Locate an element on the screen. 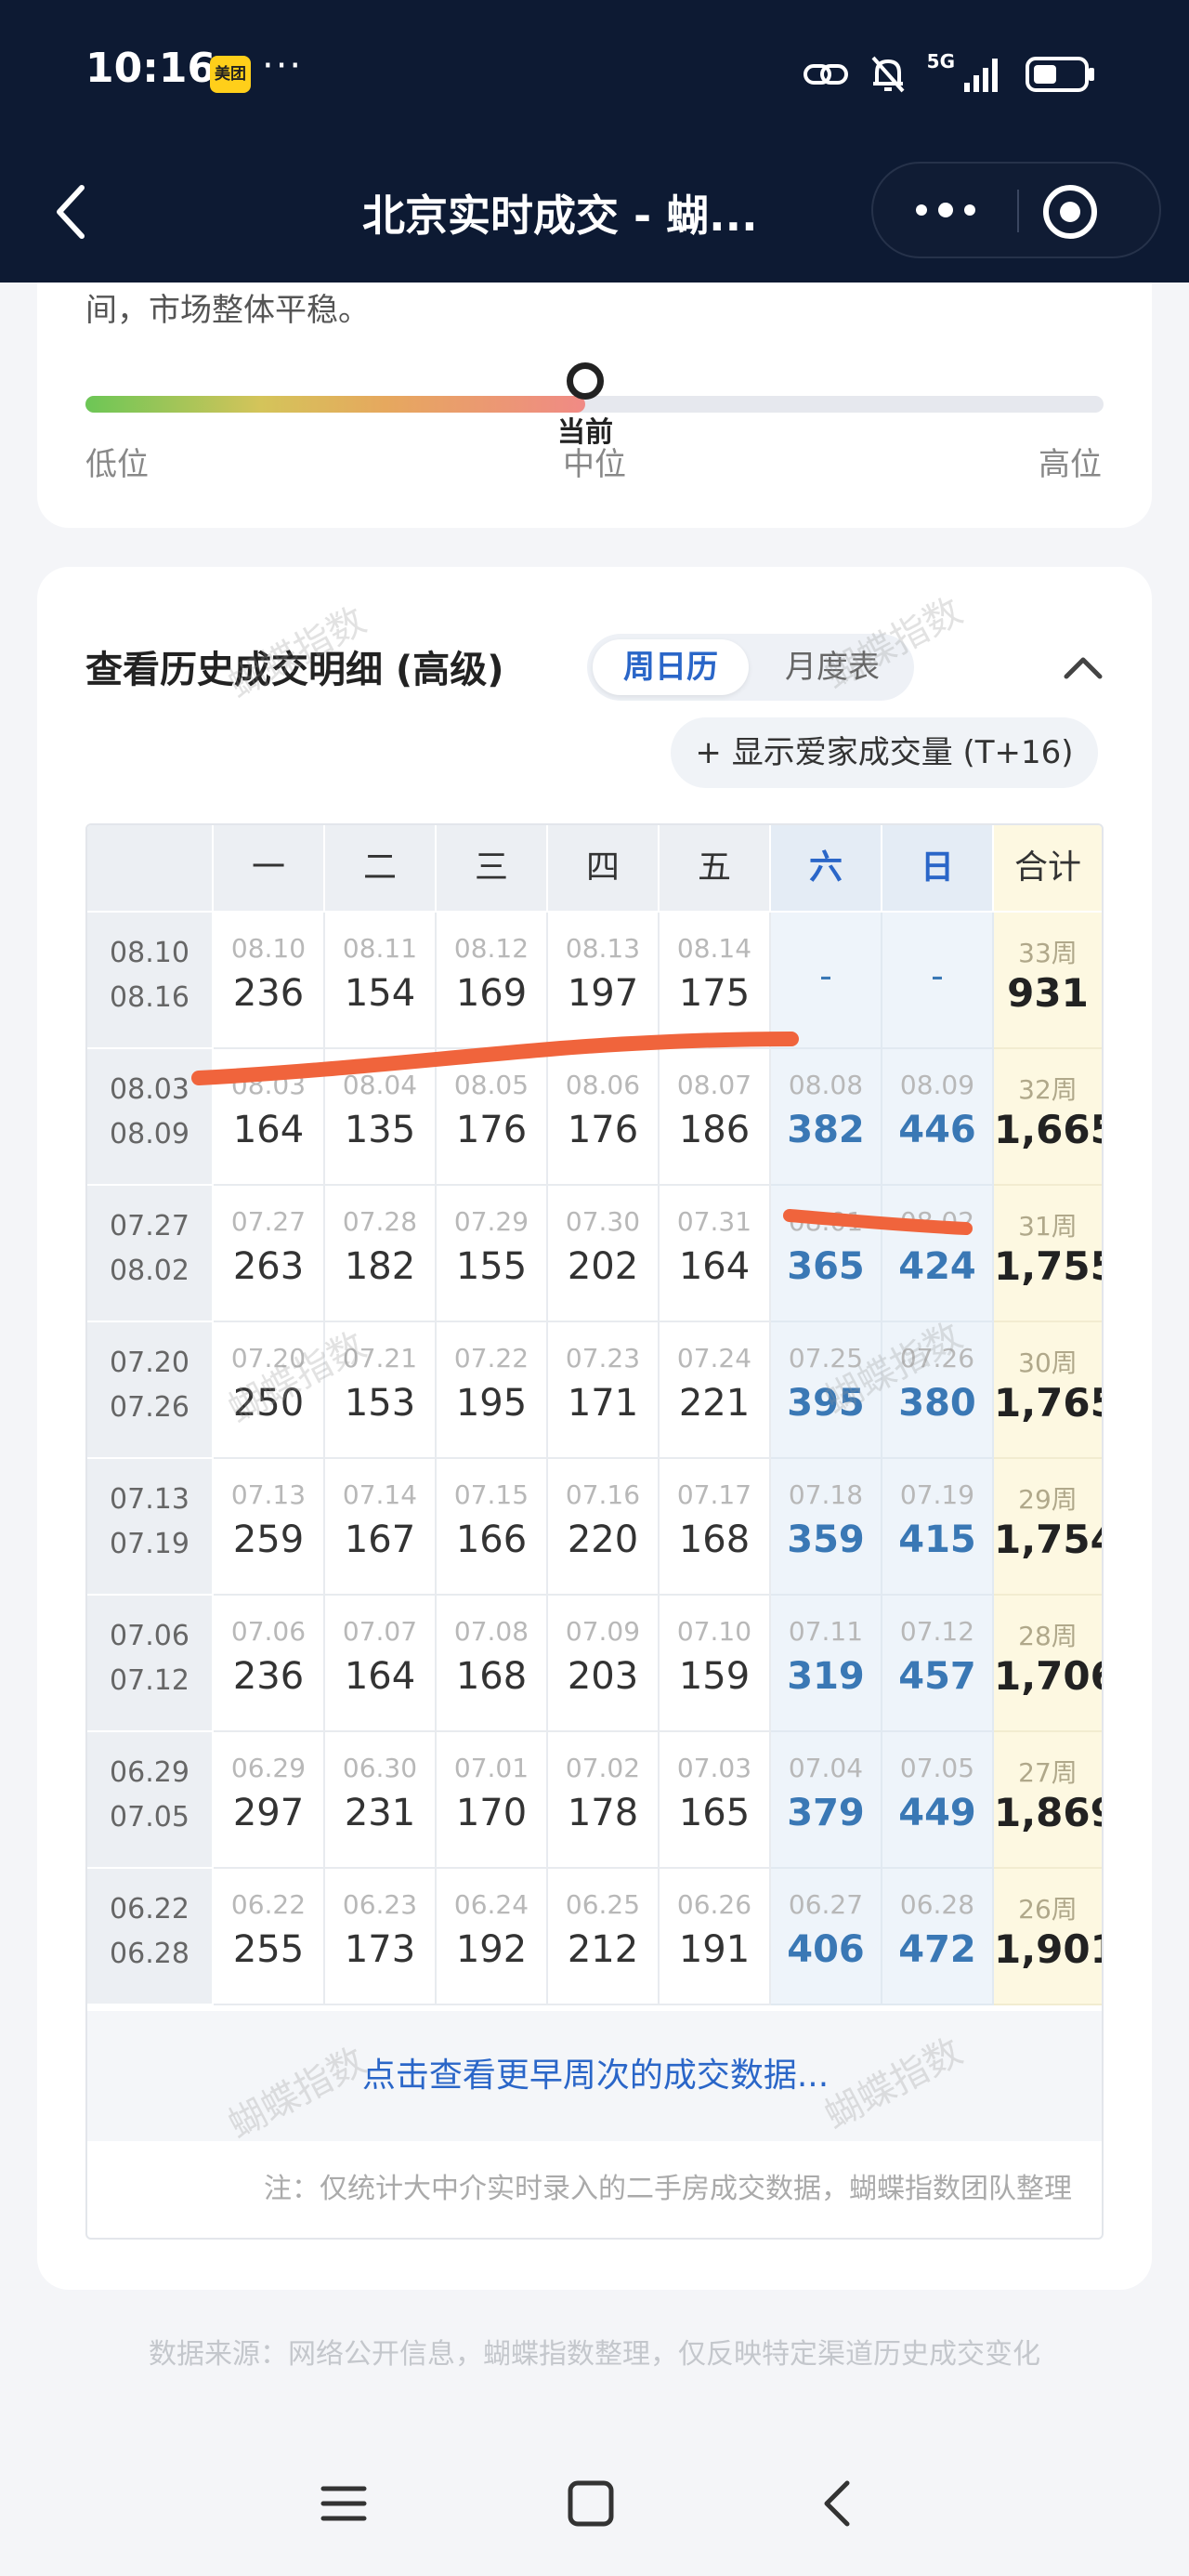 This screenshot has width=1189, height=2576. day-cell: 06.26 191 is located at coordinates (715, 1937).